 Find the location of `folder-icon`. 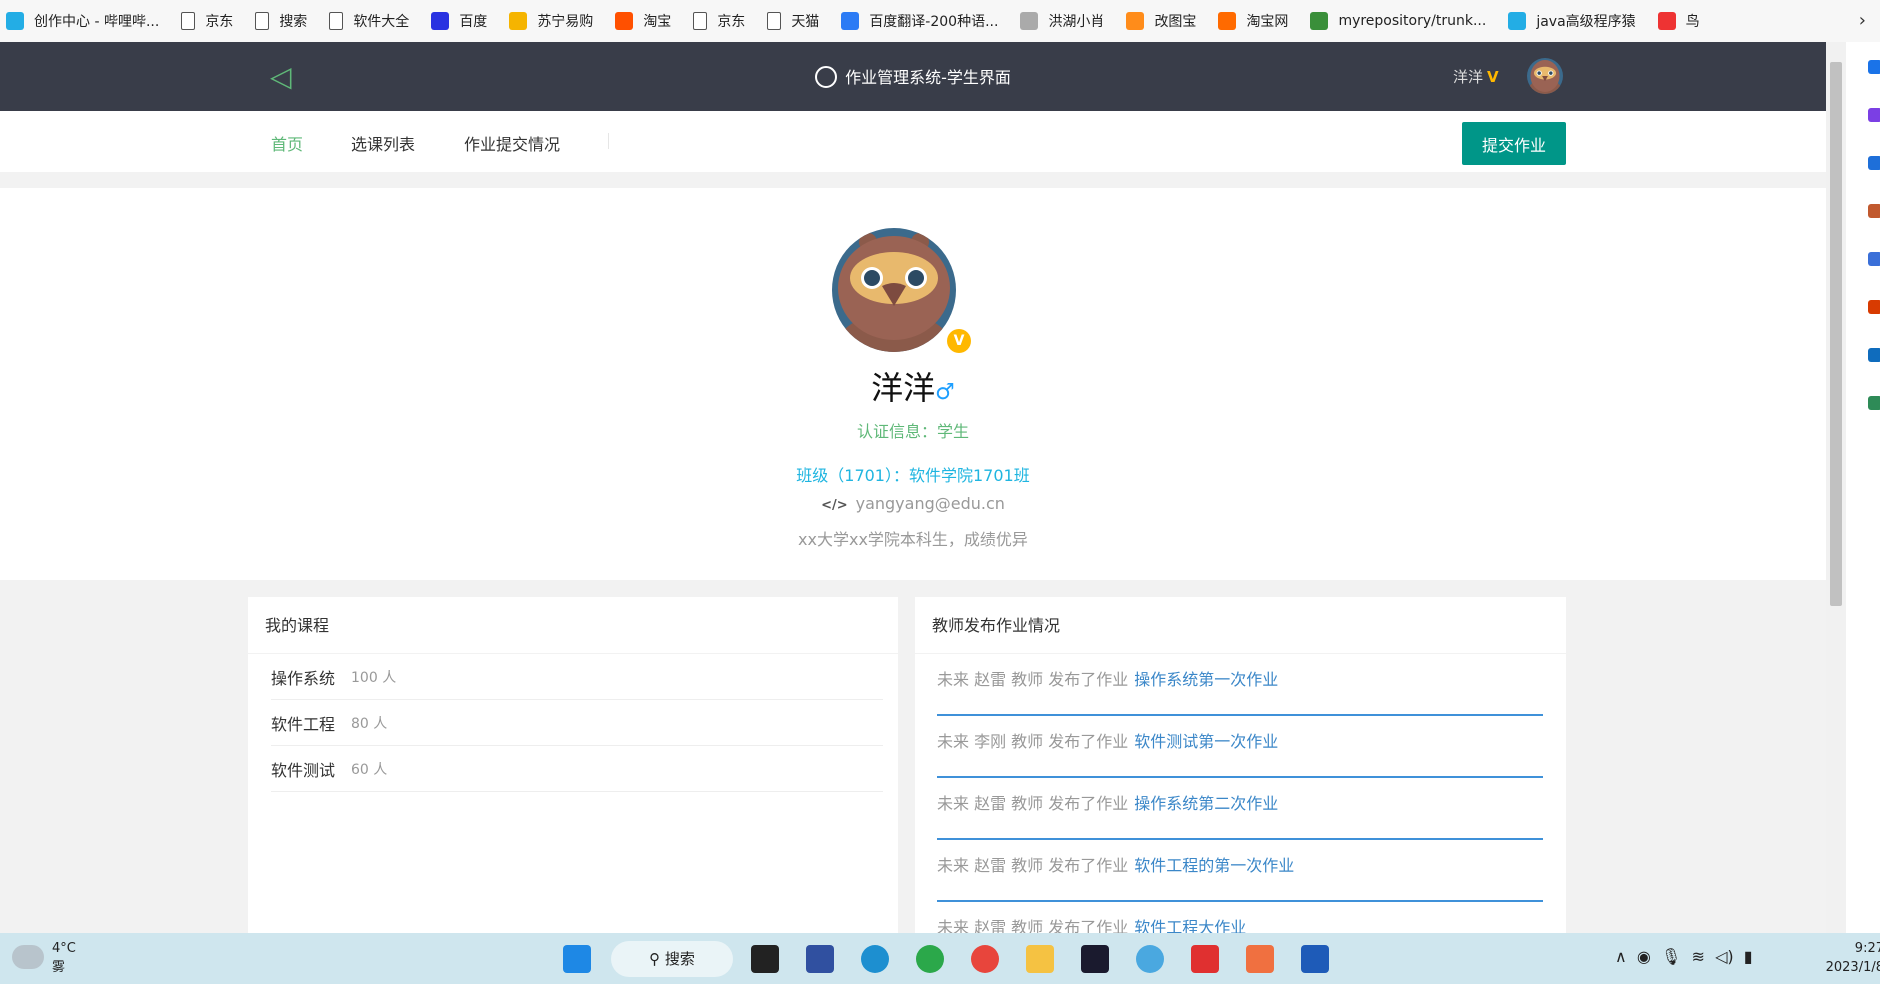

folder-icon is located at coordinates (1040, 959).